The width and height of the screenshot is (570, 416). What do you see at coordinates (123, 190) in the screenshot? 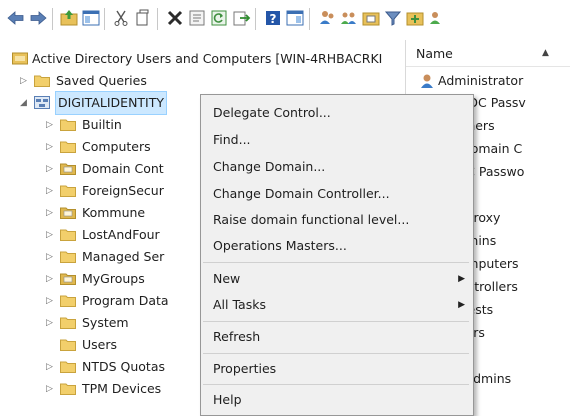
I see `tree-item-label: ForeignSecur` at bounding box center [123, 190].